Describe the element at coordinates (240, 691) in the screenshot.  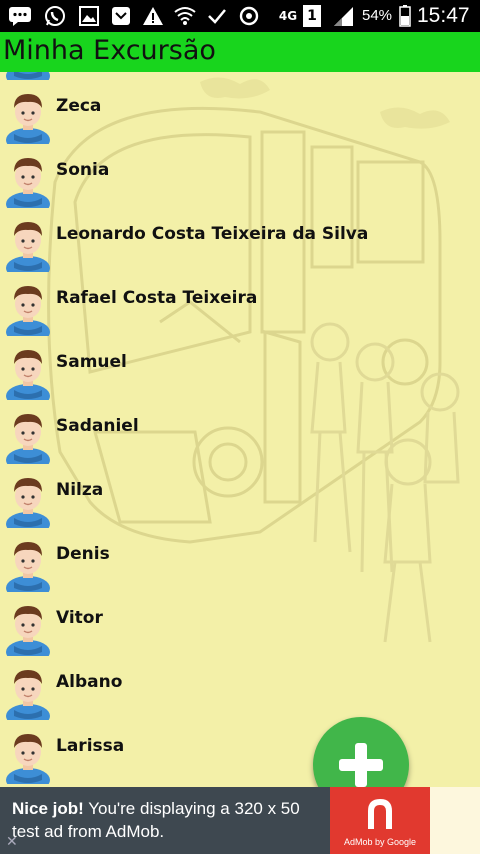
I see `list-item: Albano` at that location.